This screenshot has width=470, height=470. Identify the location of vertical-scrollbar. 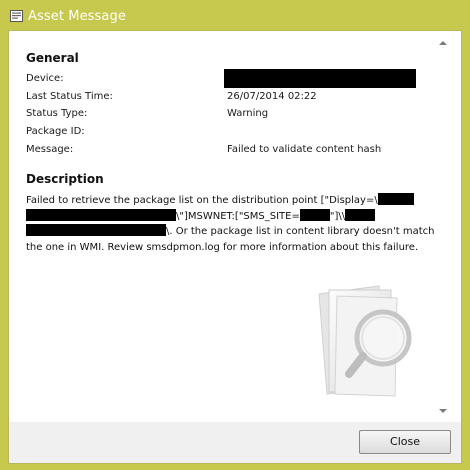
(443, 228).